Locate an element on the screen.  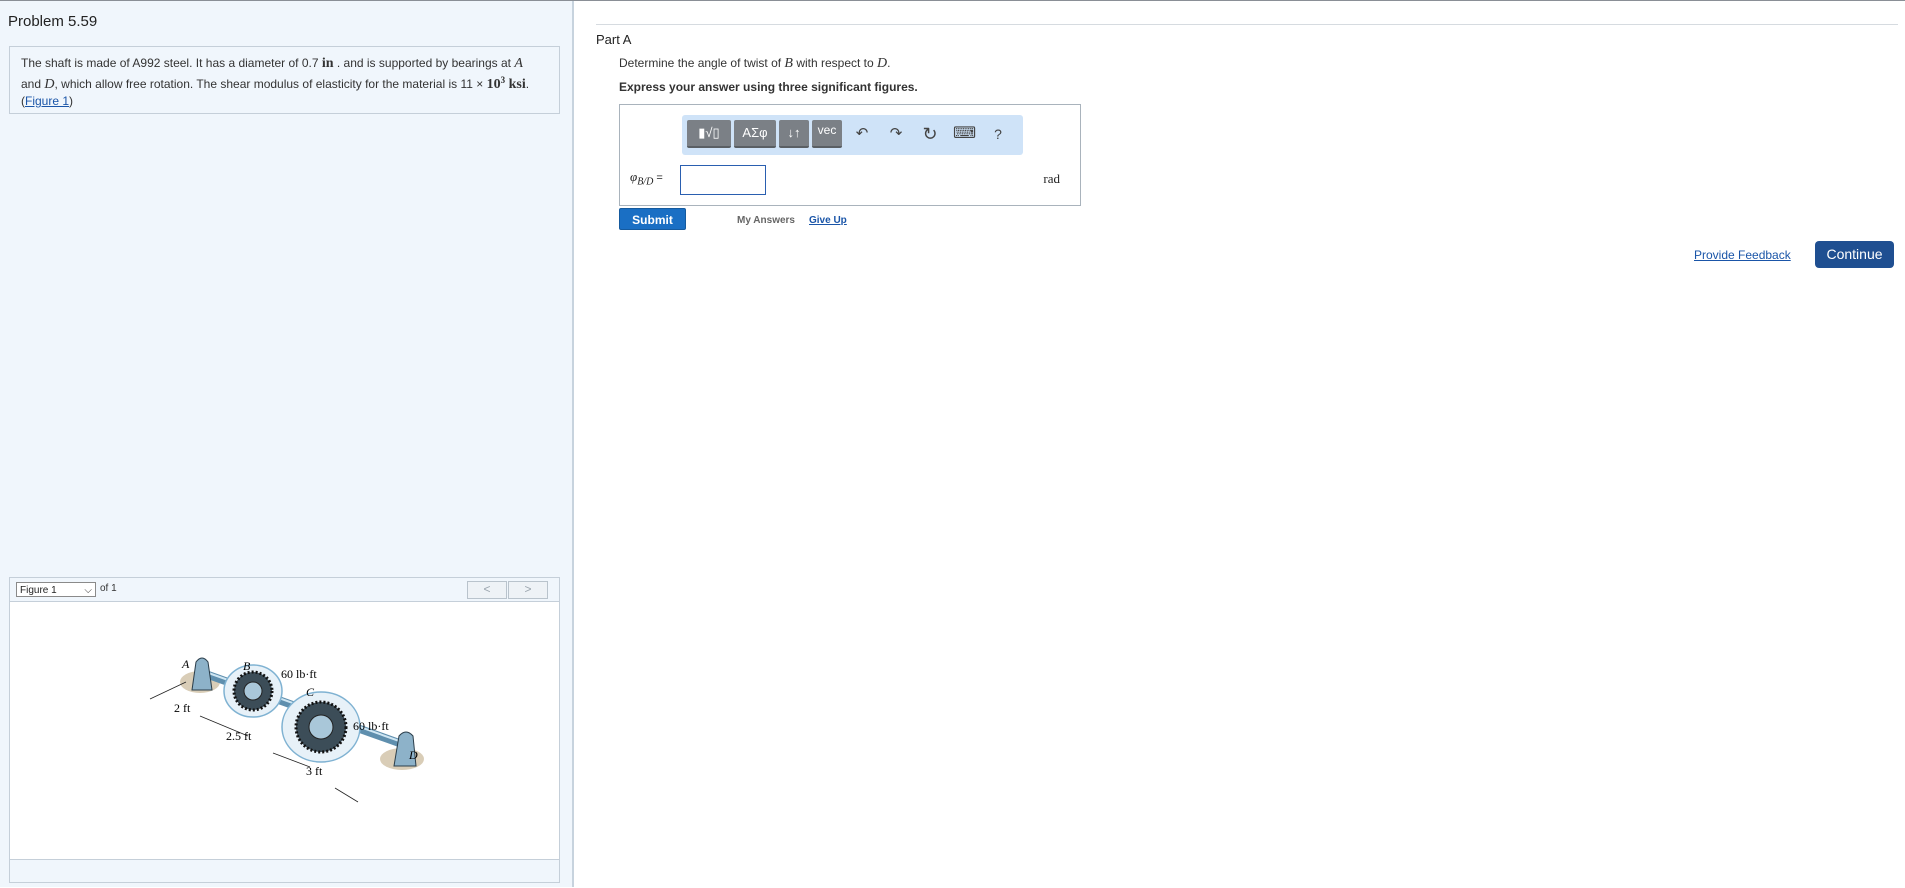
unit-ksi: ksi is located at coordinates (515, 84).